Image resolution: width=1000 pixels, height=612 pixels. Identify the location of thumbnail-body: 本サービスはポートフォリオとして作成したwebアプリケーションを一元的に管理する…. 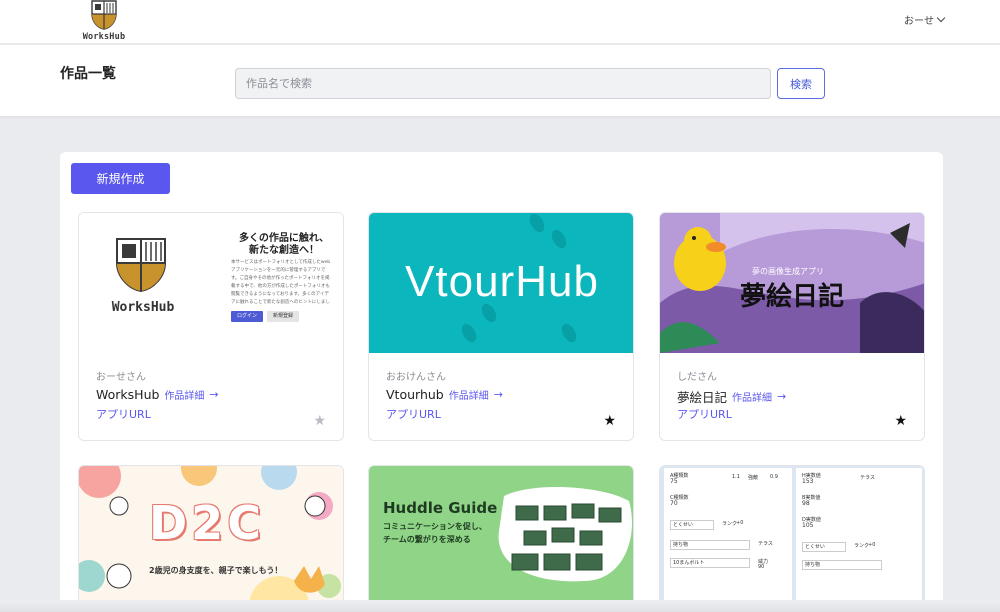
(281, 282).